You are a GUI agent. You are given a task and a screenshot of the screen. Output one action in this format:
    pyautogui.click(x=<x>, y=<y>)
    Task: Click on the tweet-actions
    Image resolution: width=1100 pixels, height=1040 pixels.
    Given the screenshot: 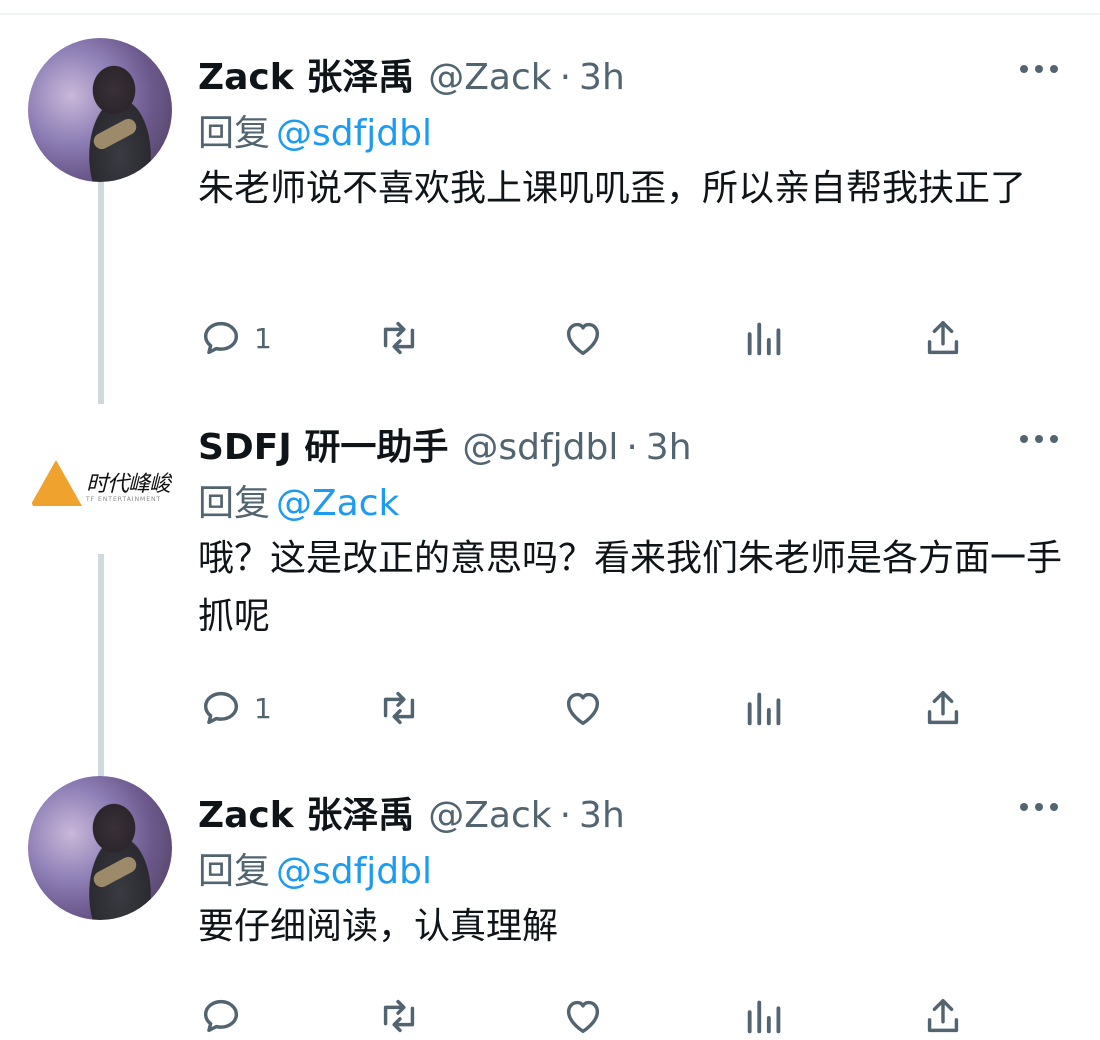 What is the action you would take?
    pyautogui.click(x=598, y=1016)
    